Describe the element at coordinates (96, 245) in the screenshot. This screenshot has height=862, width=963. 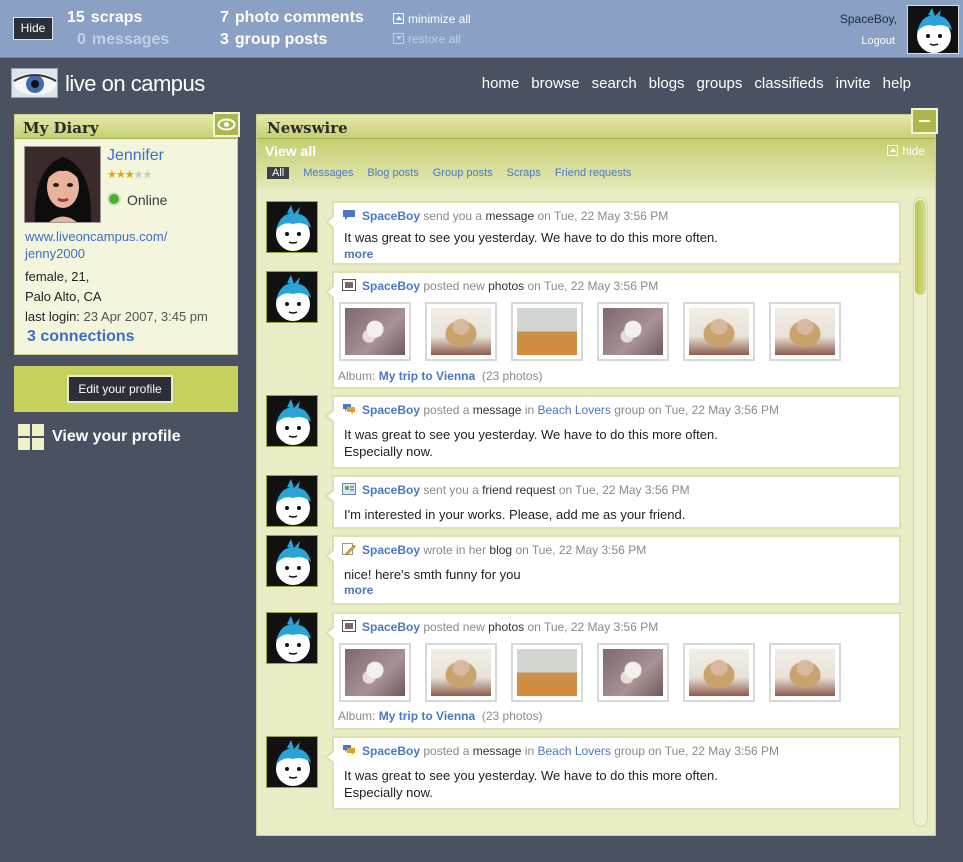
I see `profile-url-link: www.liveoncampus.com/ jenny2000` at that location.